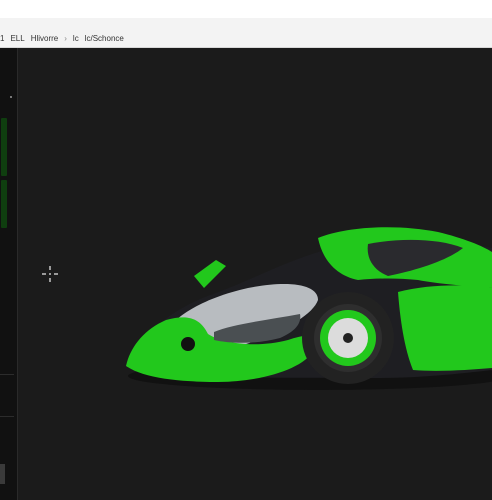 This screenshot has height=500, width=492. What do you see at coordinates (246, 9) in the screenshot?
I see `window-top-strip` at bounding box center [246, 9].